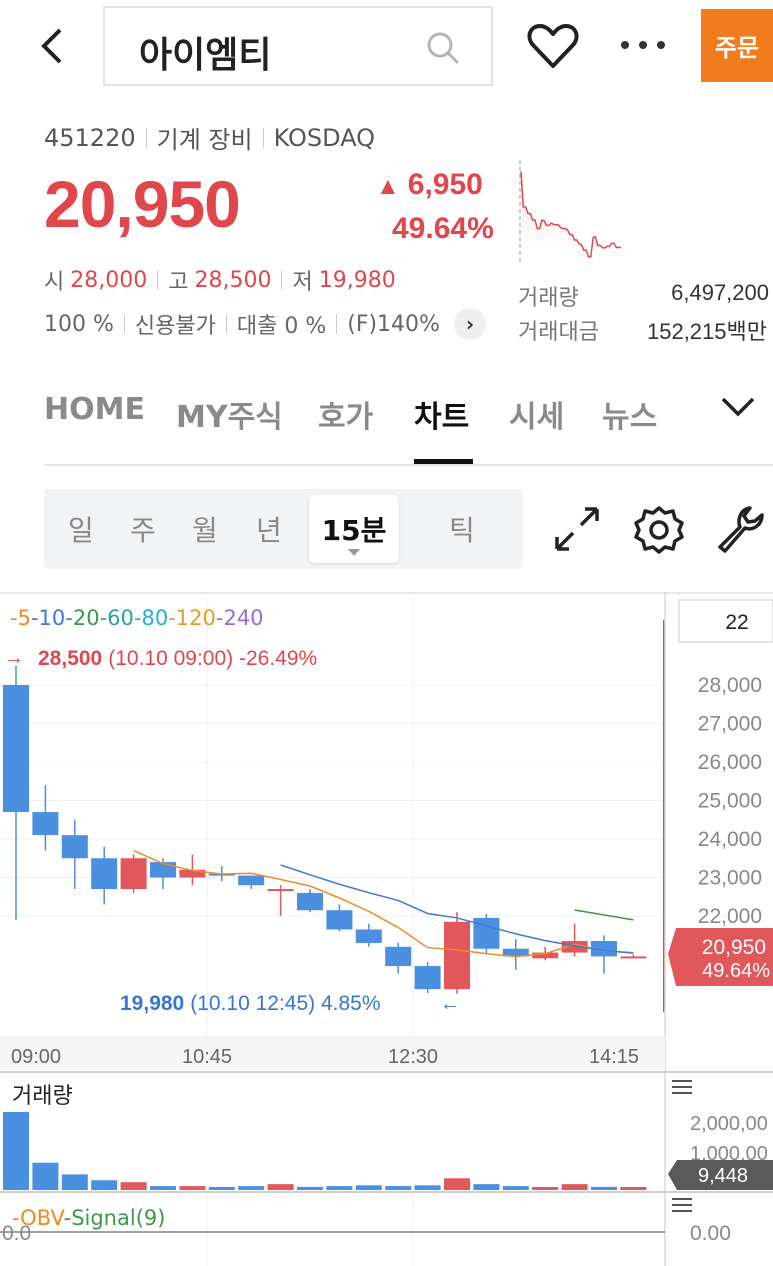  Describe the element at coordinates (408, 423) in the screenshot. I see `main-tabs: HOME MY주식 호가 차트 시세 뉴스` at that location.